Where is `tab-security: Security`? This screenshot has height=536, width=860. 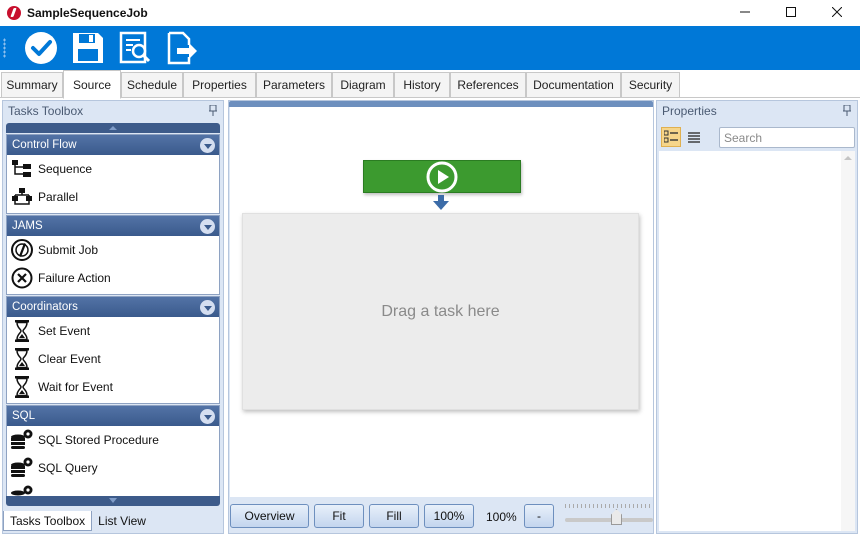
tab-security: Security is located at coordinates (650, 85).